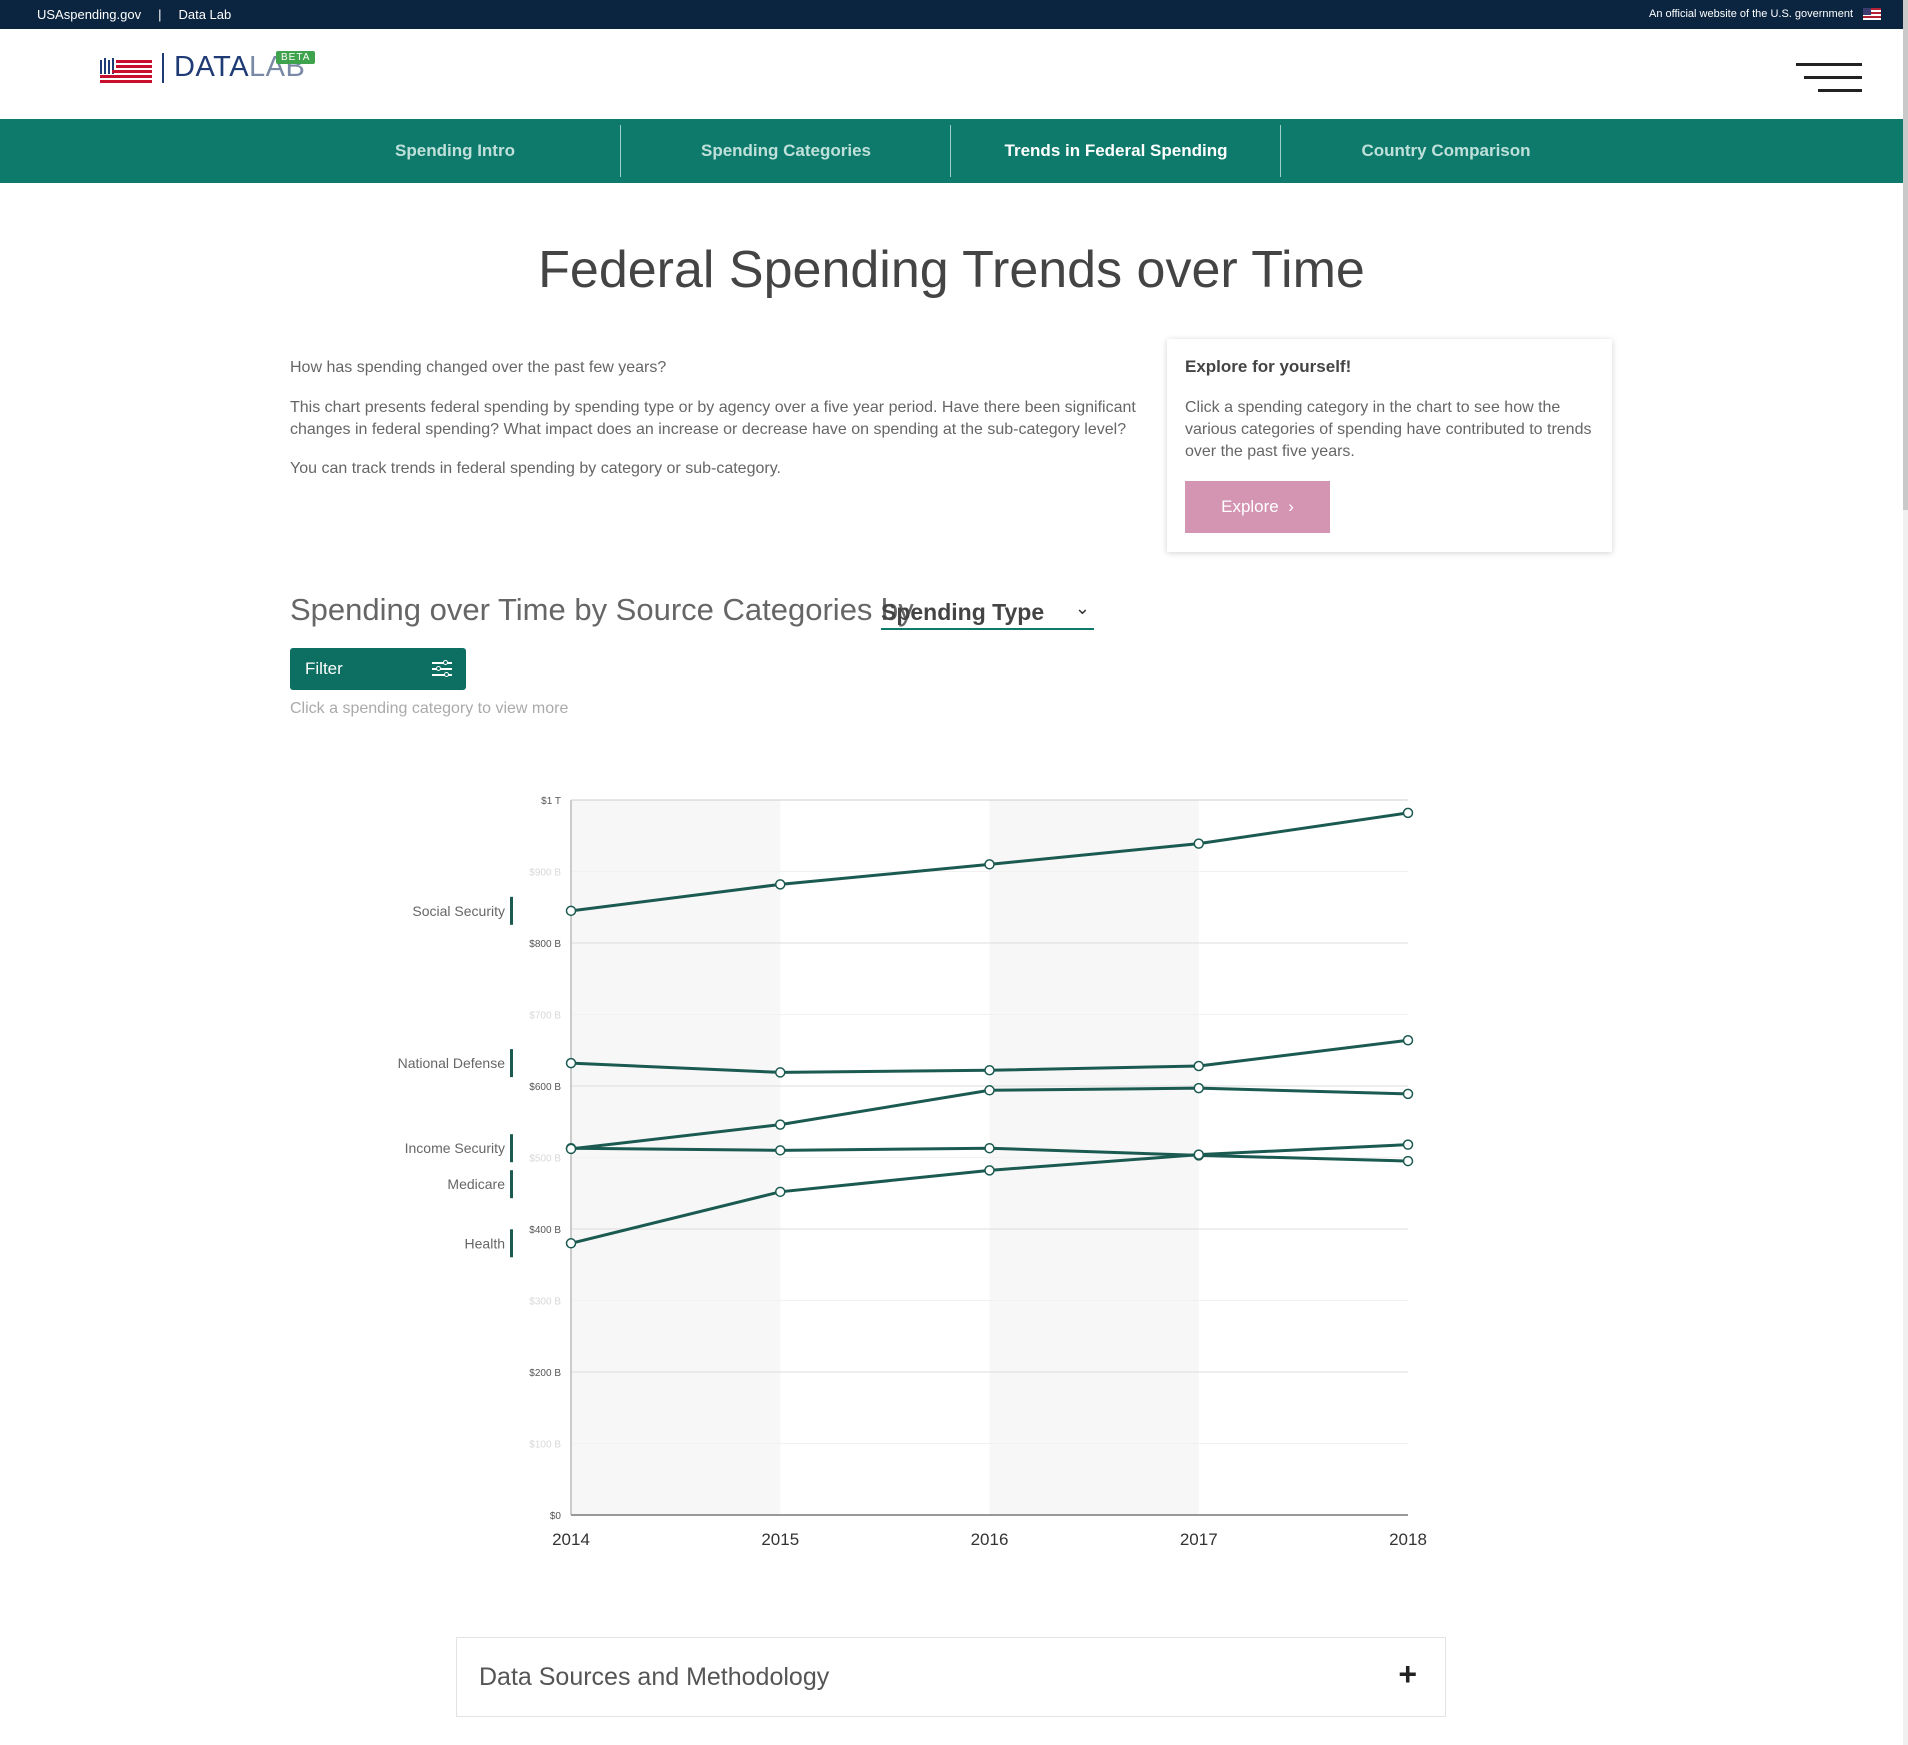  Describe the element at coordinates (1257, 507) in the screenshot. I see `explore-button: Explore ›` at that location.